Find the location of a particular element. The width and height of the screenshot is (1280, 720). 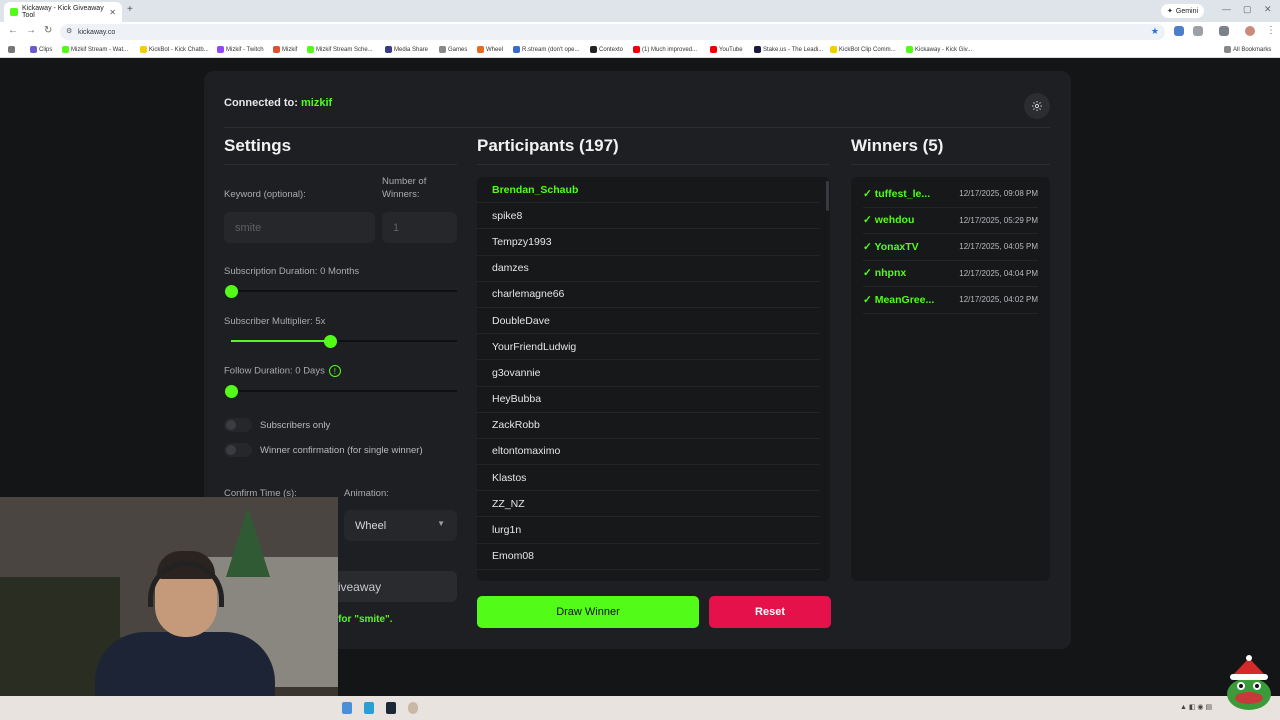

subscription-duration-slider is located at coordinates (340, 291).